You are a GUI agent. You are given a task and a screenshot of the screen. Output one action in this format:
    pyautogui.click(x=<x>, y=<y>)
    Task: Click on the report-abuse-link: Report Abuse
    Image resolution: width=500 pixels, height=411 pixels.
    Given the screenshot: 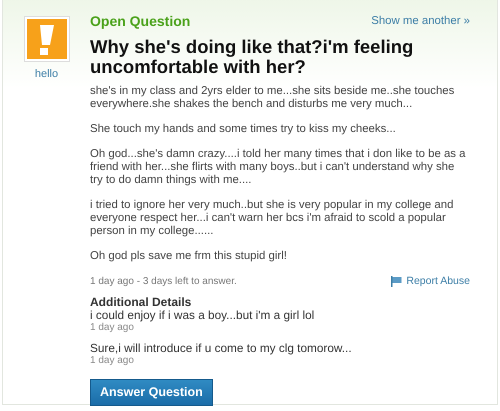 What is the action you would take?
    pyautogui.click(x=430, y=281)
    